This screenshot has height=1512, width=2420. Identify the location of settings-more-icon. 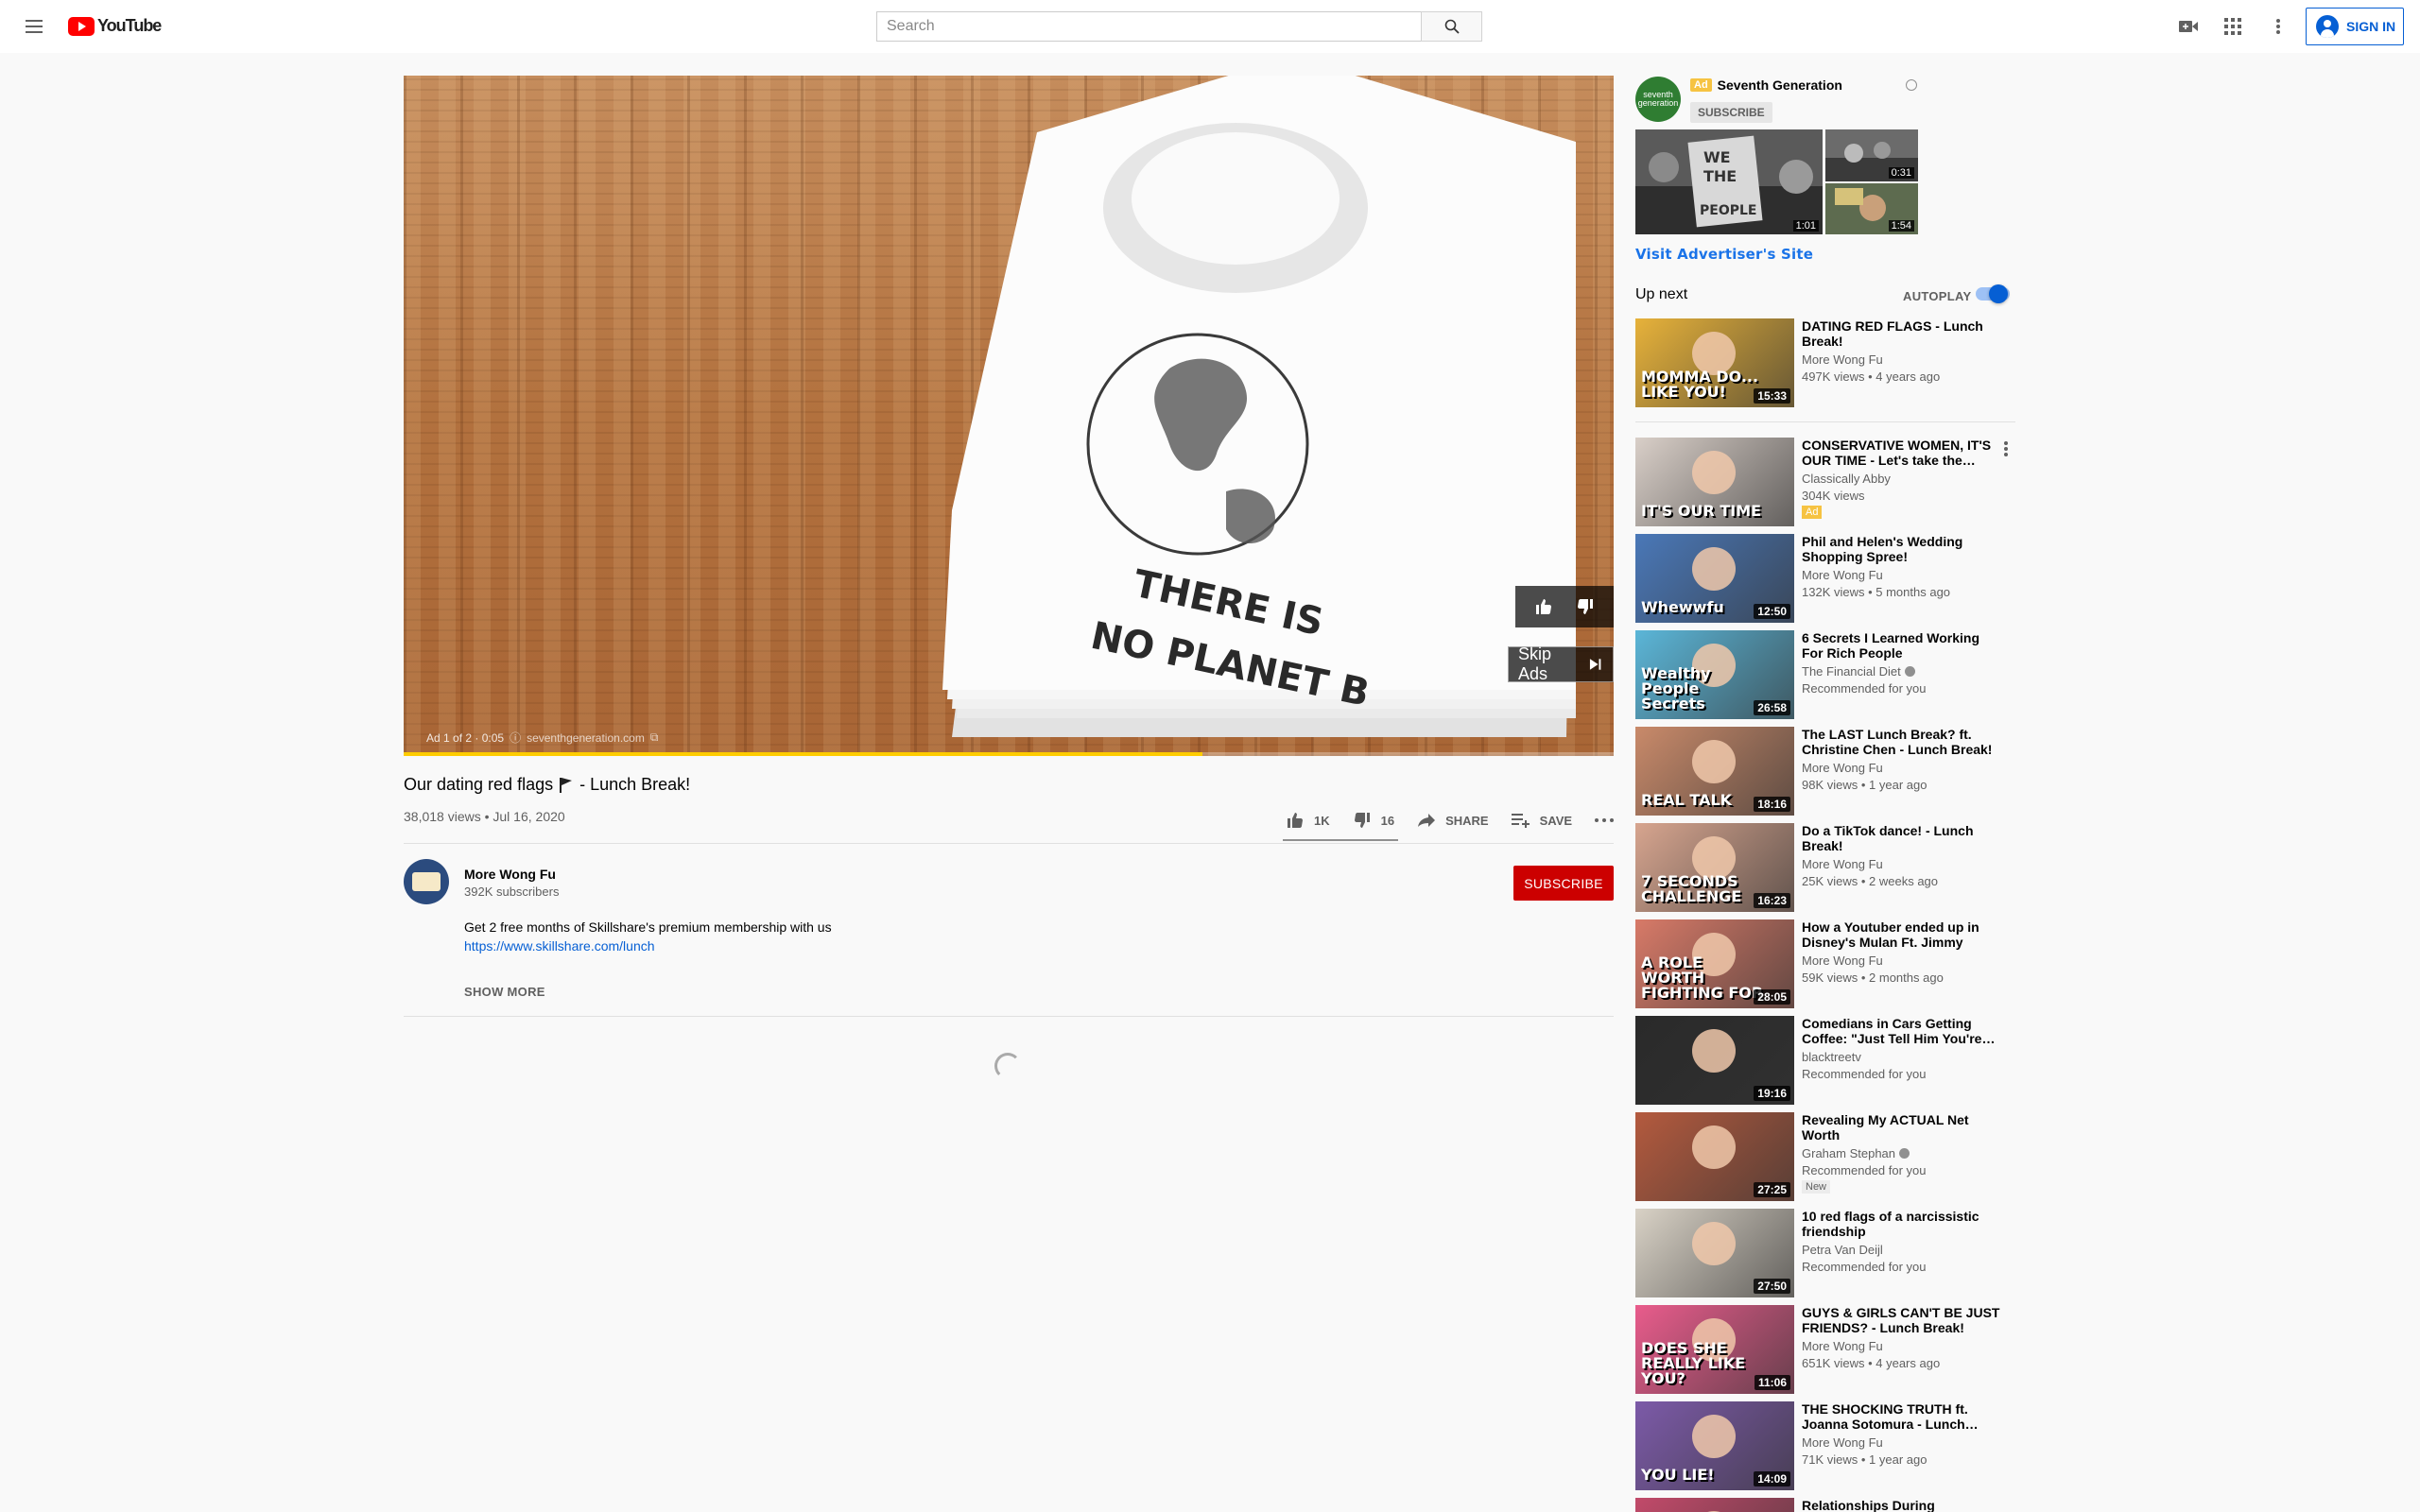
(2278, 26).